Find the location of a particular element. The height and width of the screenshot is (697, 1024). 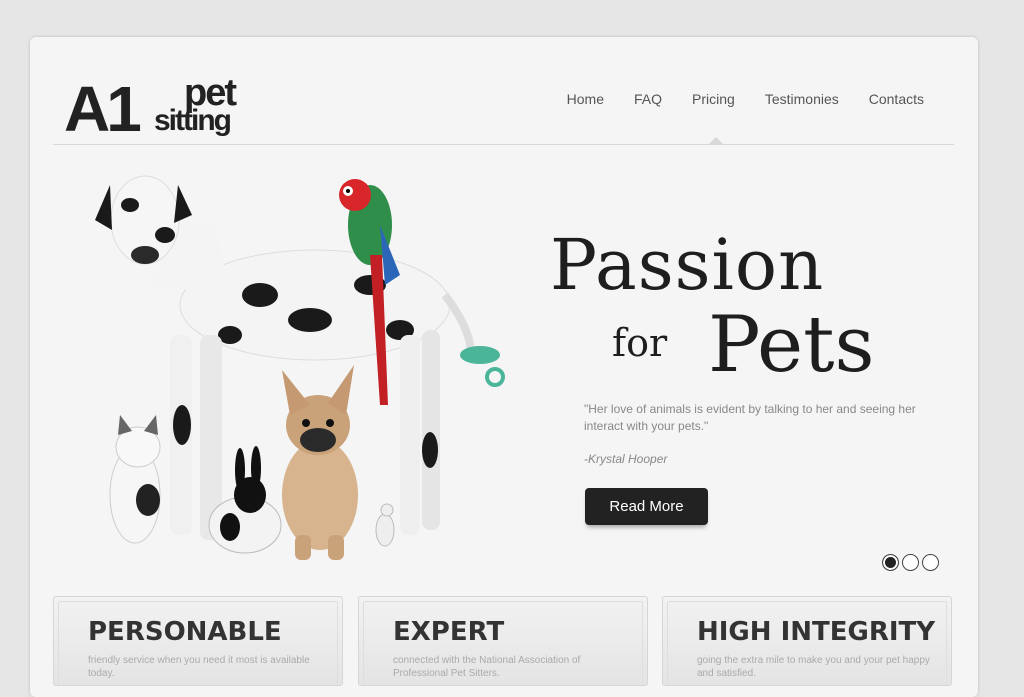

nav-home: Home is located at coordinates (585, 99).